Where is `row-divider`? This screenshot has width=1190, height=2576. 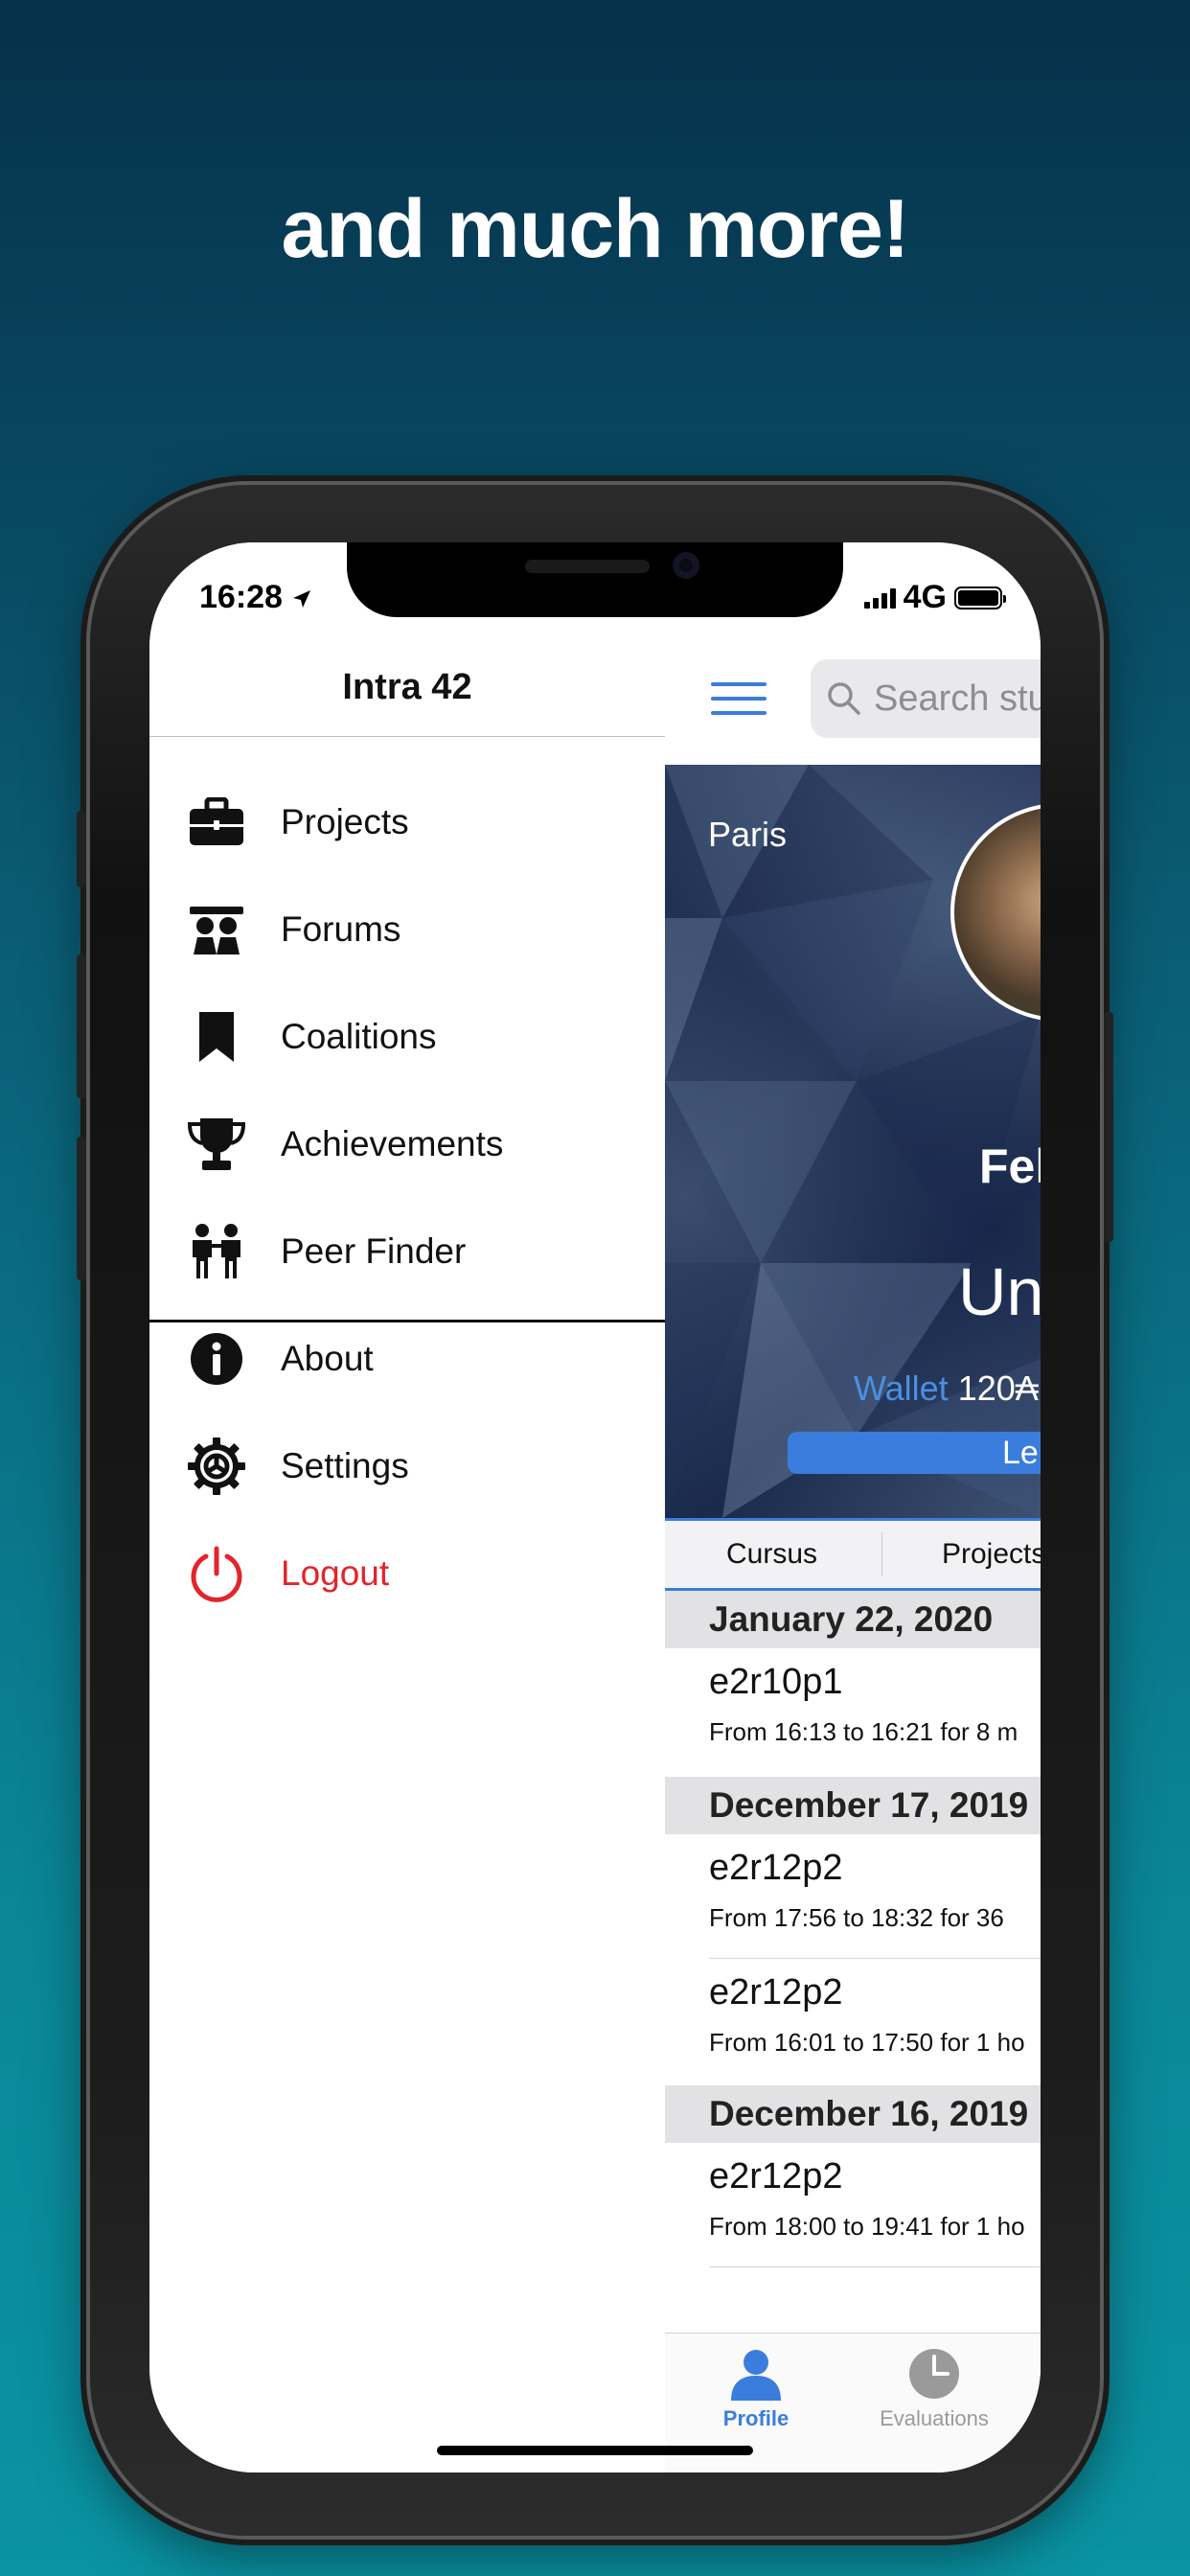 row-divider is located at coordinates (875, 2266).